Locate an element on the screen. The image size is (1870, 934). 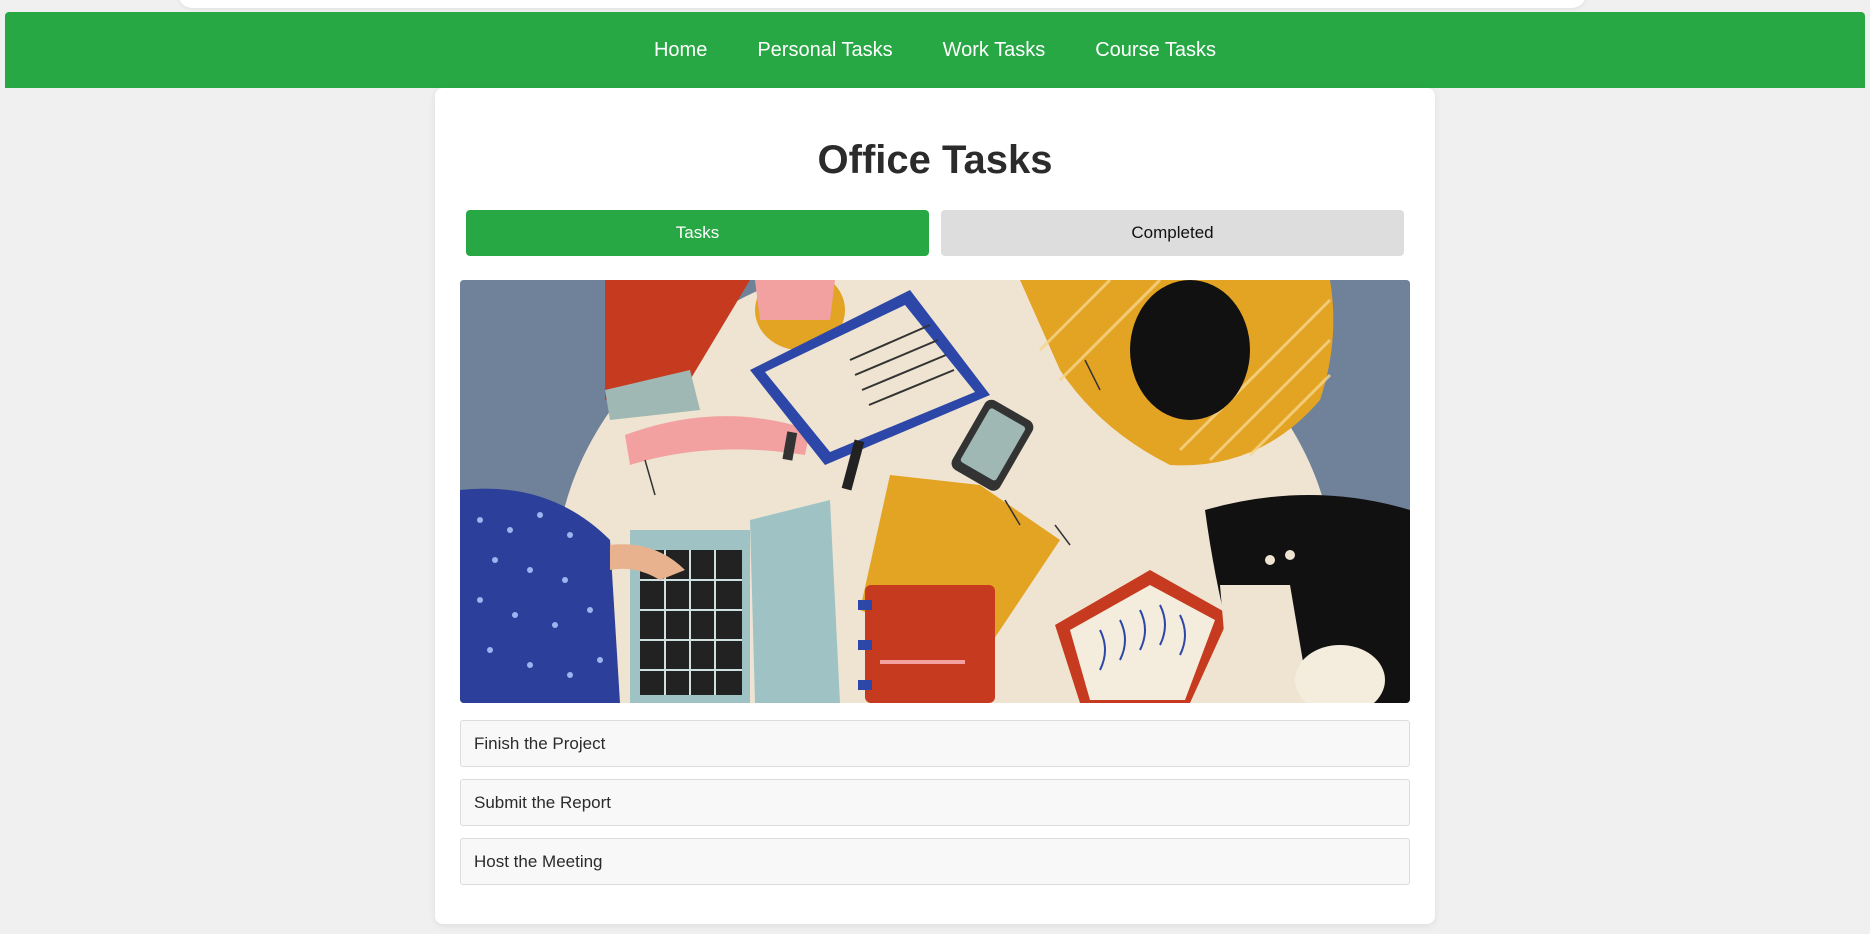
top-strip is located at coordinates (882, 4).